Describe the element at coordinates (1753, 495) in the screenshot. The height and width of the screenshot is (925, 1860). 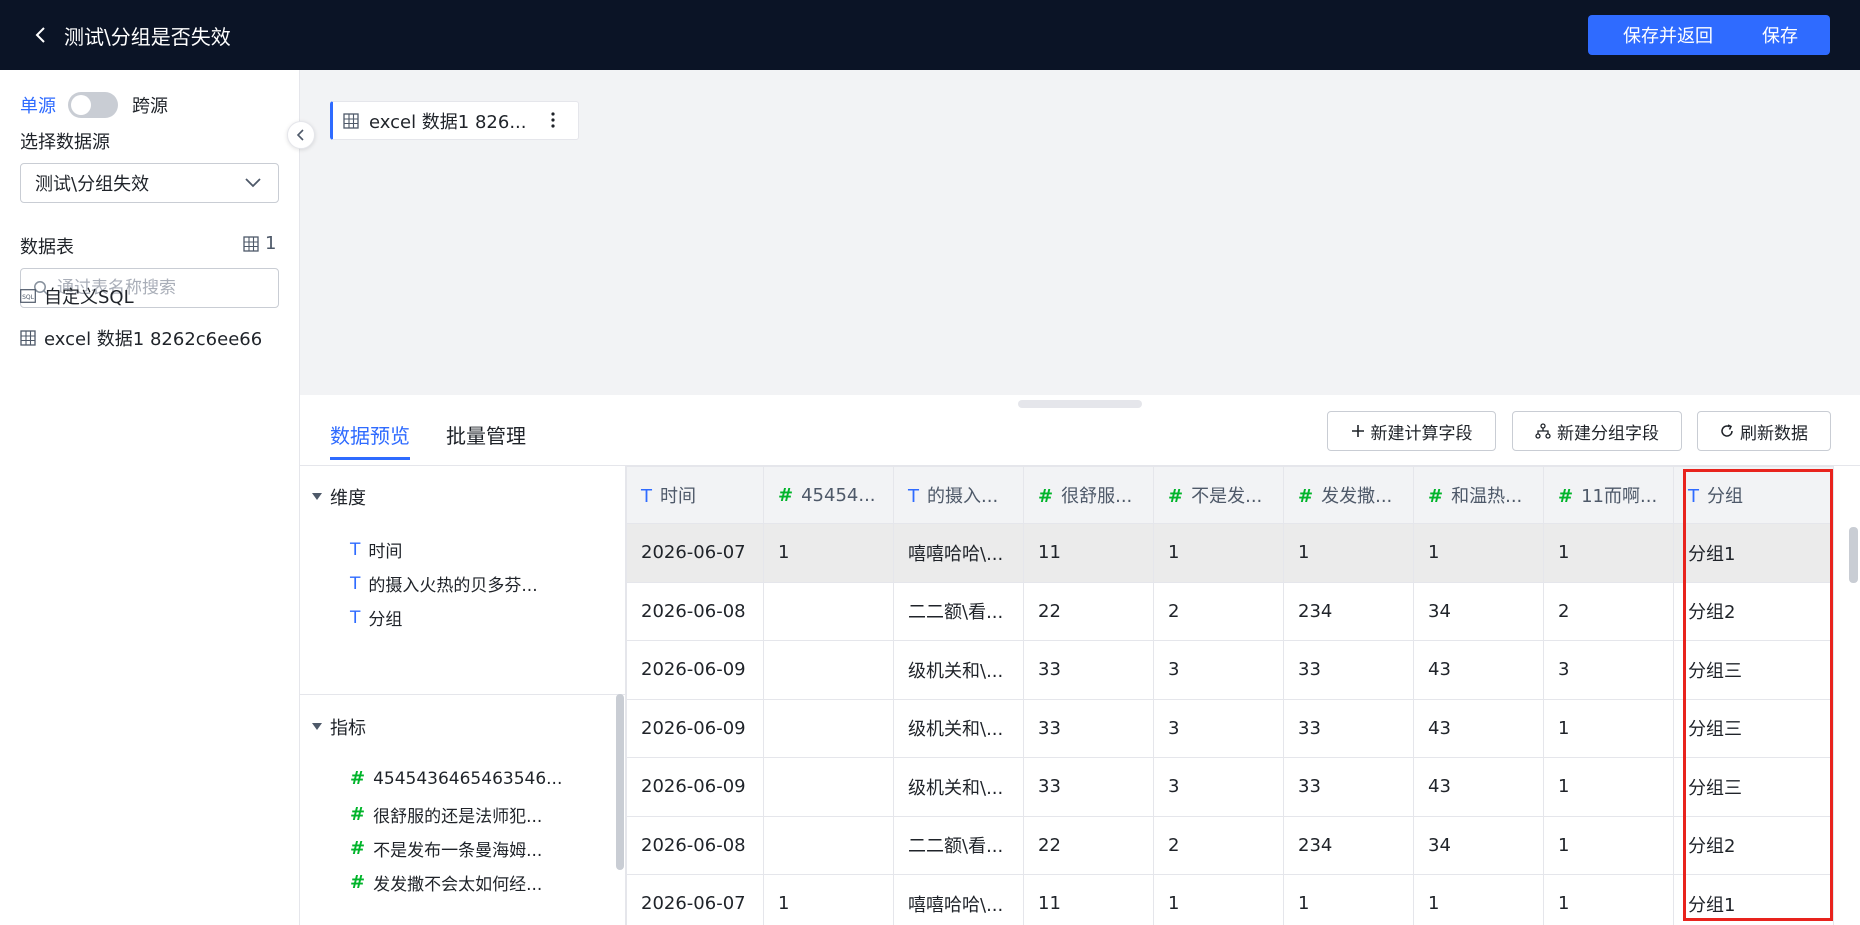
I see `column-header: T 分组` at that location.